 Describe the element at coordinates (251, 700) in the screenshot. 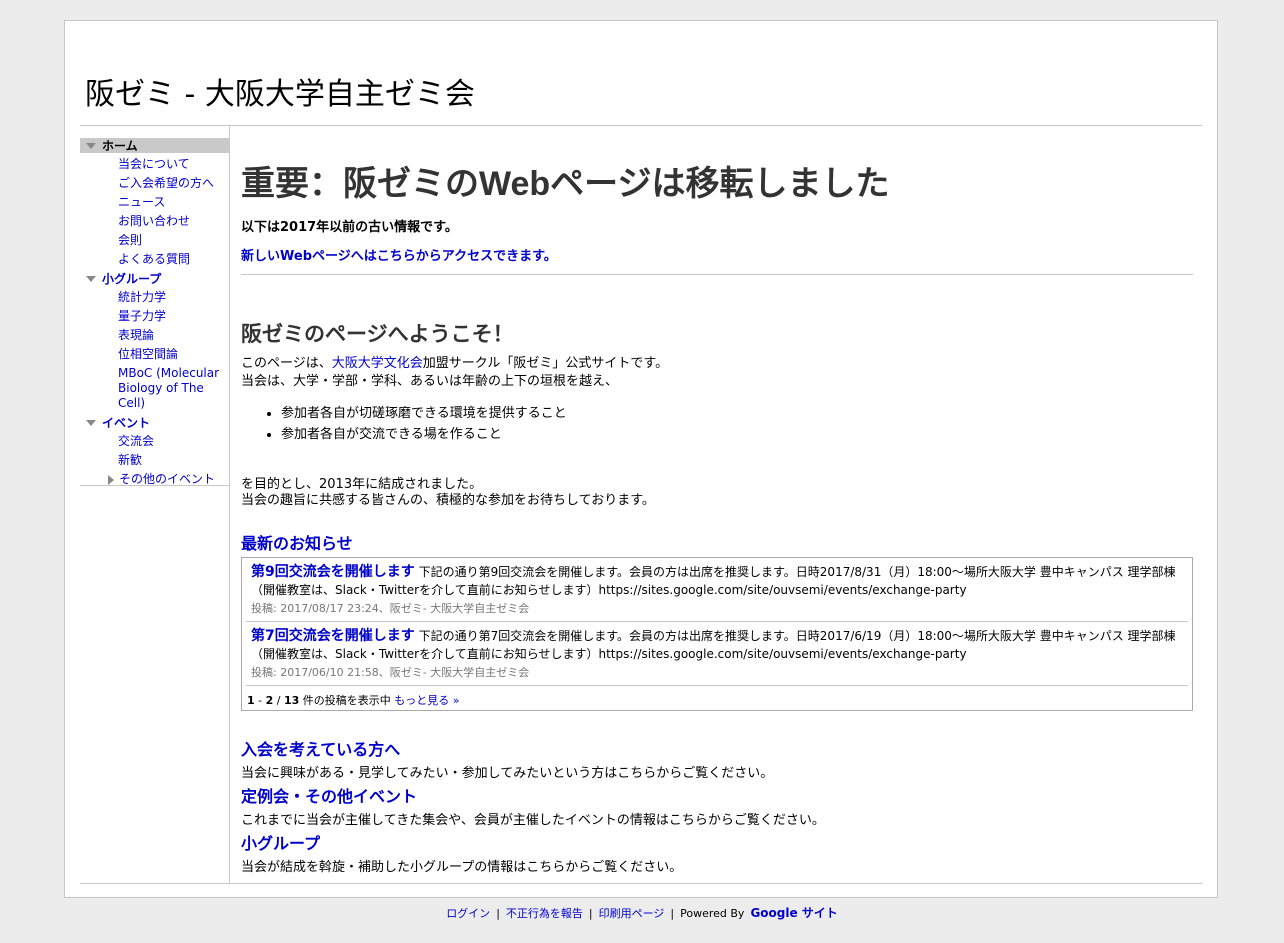

I see `range-start: 1` at that location.